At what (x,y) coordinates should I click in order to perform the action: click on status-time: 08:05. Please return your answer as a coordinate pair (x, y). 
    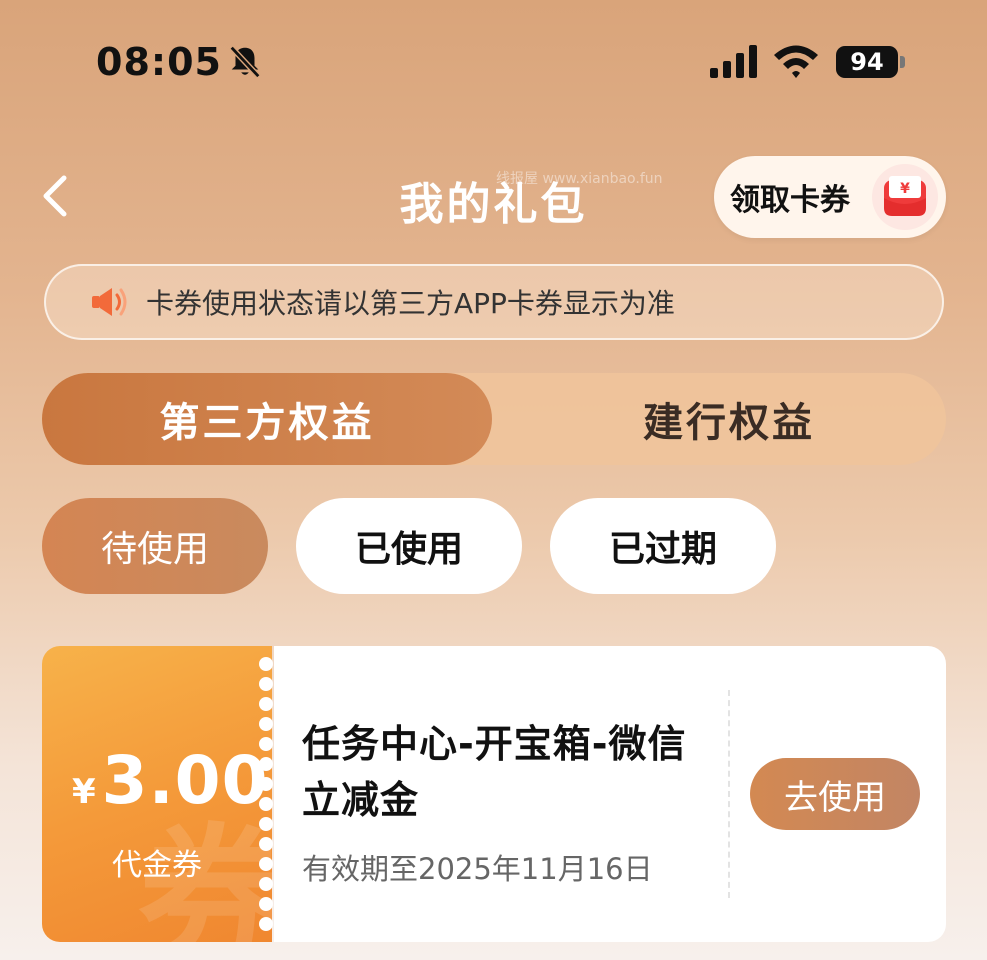
    Looking at the image, I should click on (159, 62).